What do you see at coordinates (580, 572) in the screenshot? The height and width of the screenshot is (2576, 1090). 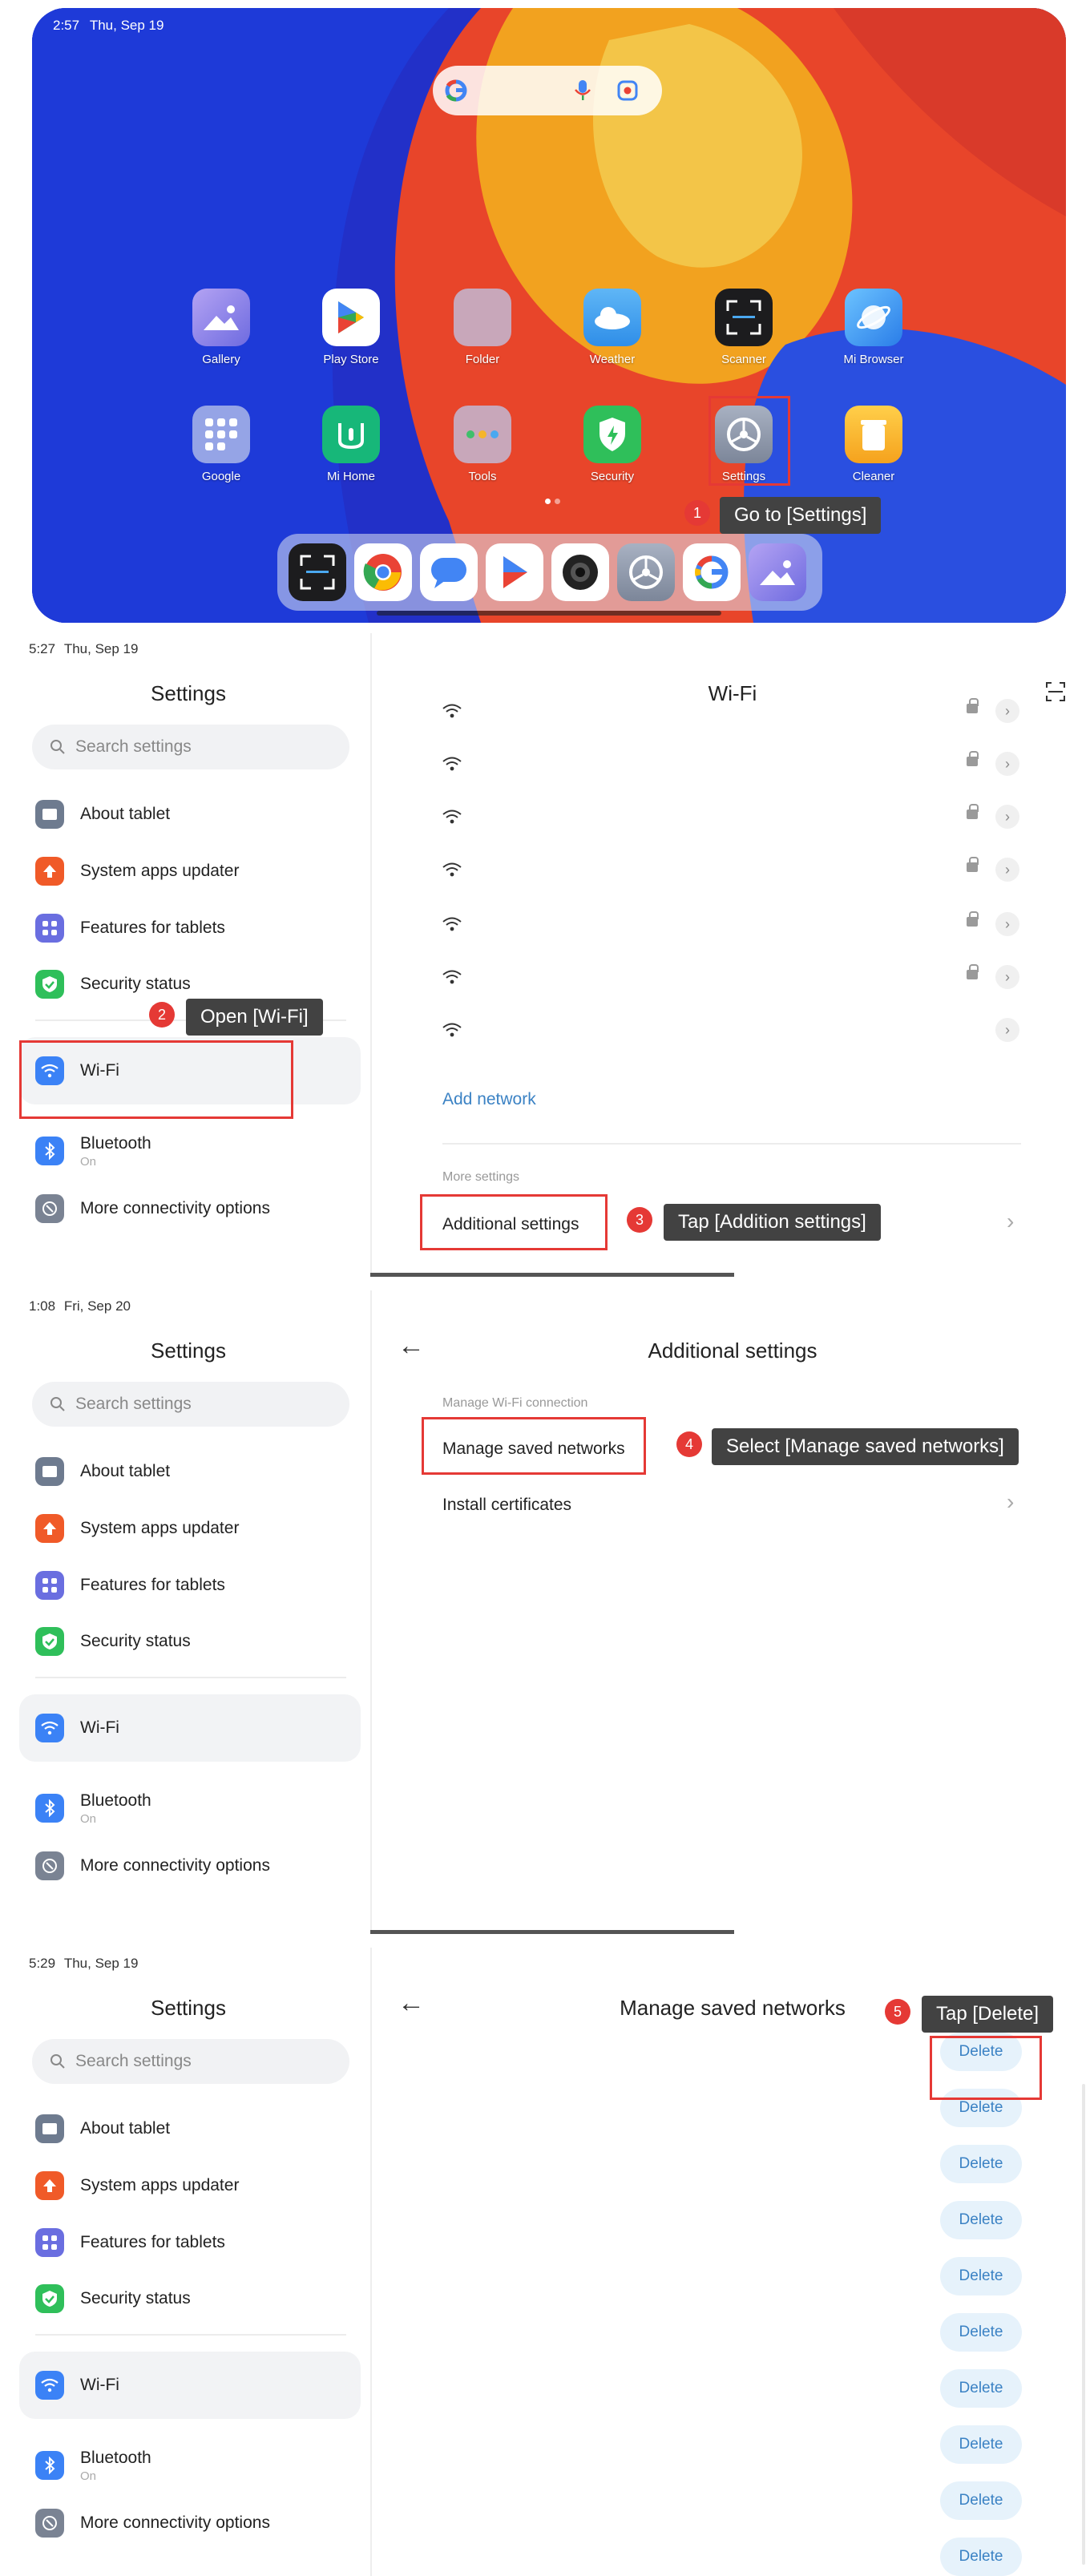 I see `camera-icon` at bounding box center [580, 572].